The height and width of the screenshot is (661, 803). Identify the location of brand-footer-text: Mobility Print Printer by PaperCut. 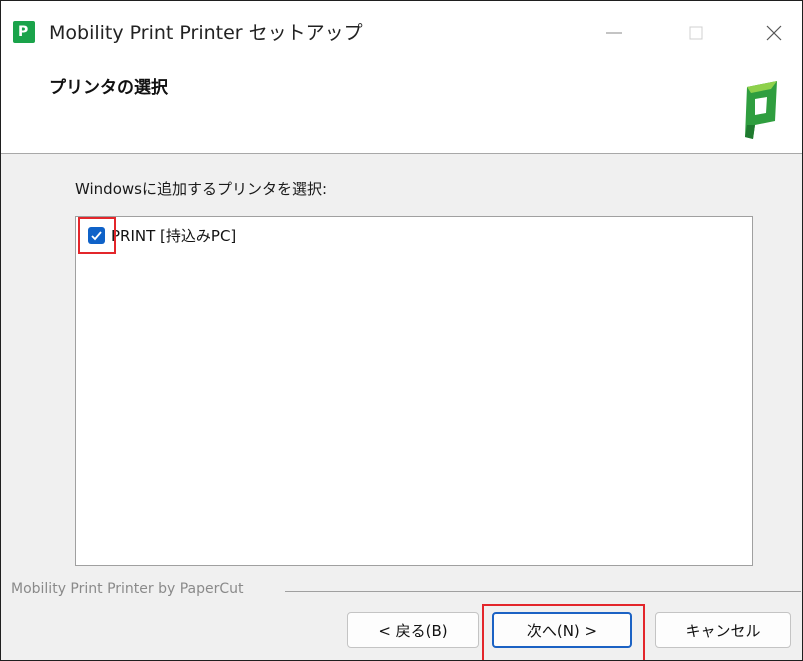
(127, 589).